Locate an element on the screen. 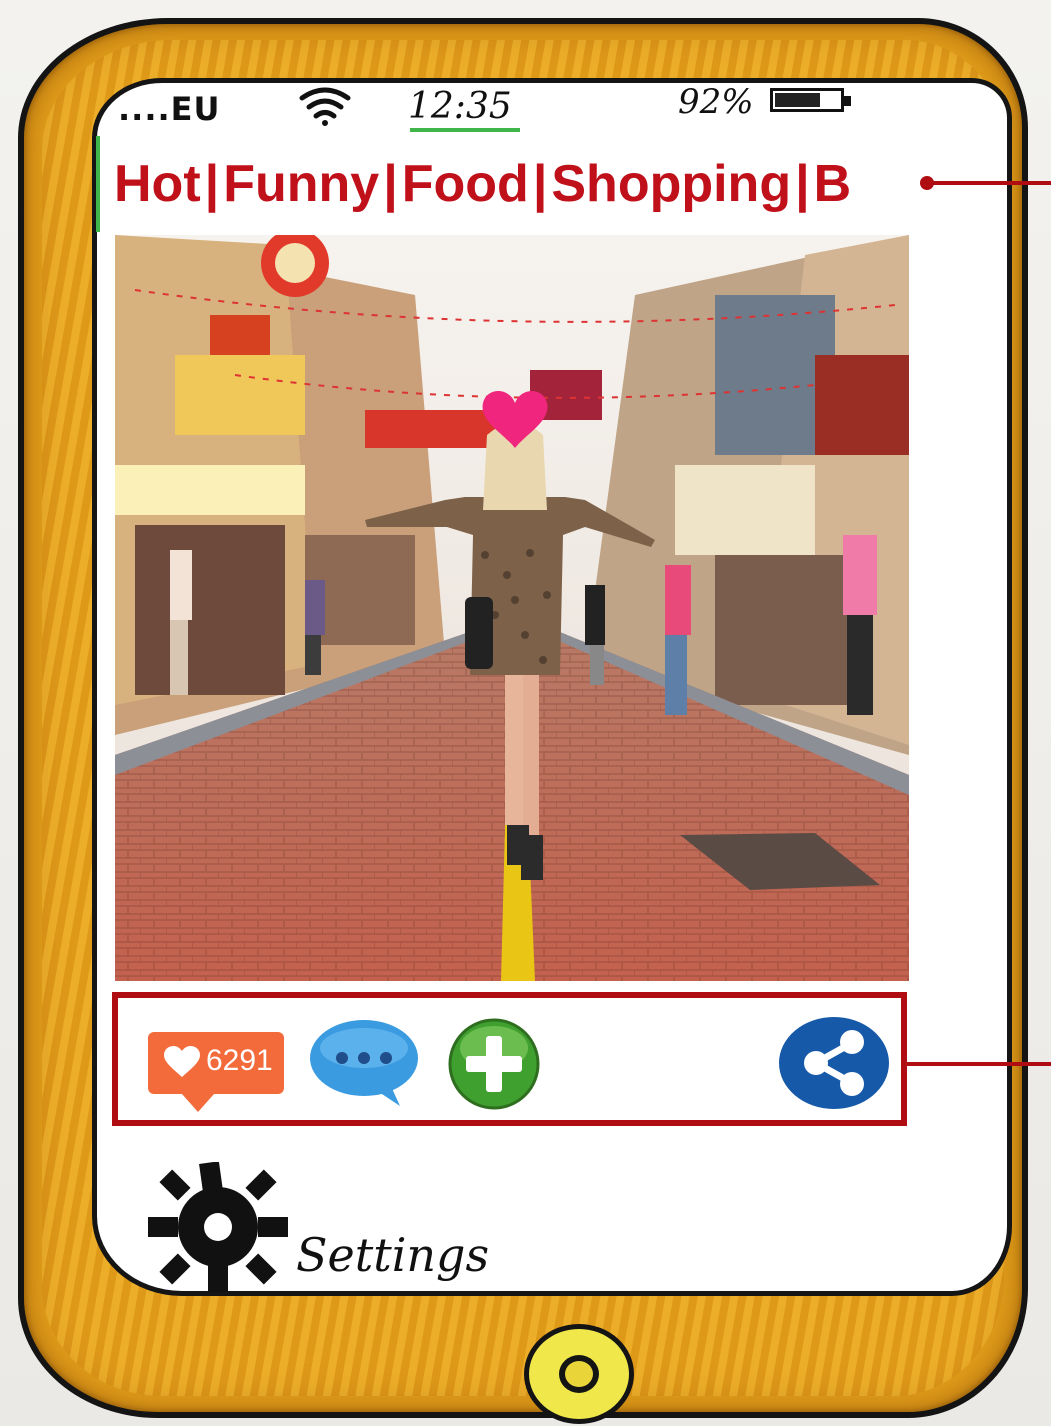 This screenshot has width=1051, height=1426. tab-food: Food is located at coordinates (465, 184).